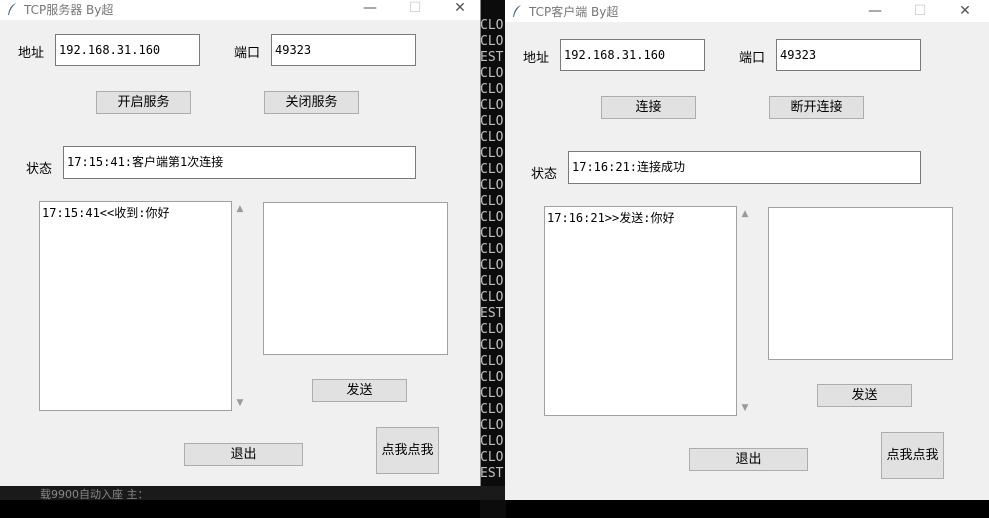 The width and height of the screenshot is (989, 518). I want to click on disconnect-button: 断开连接, so click(816, 107).